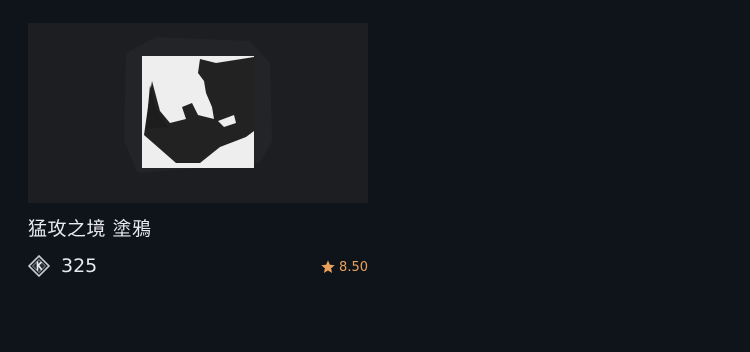  I want to click on item-title: 猛攻之境 塗鴉, so click(90, 227).